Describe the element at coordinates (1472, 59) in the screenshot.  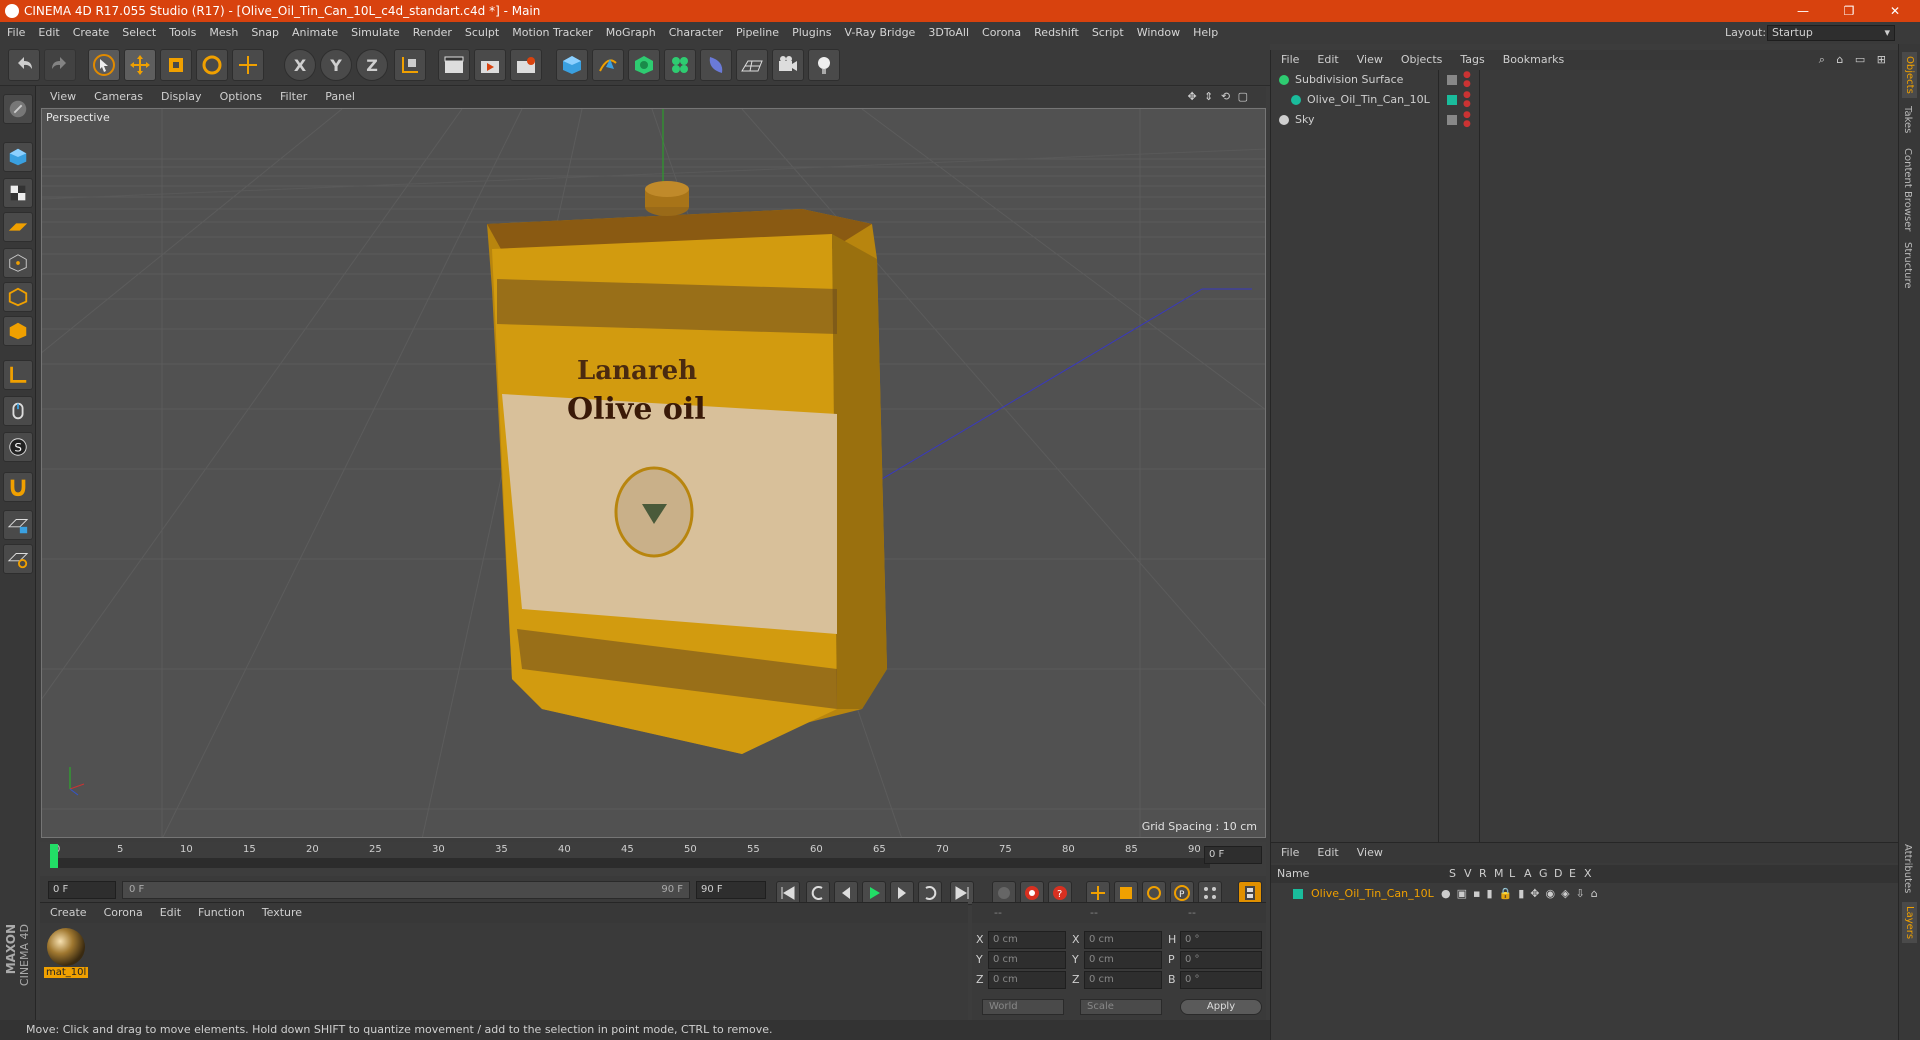
I see `object-menu-tags: Tags` at that location.